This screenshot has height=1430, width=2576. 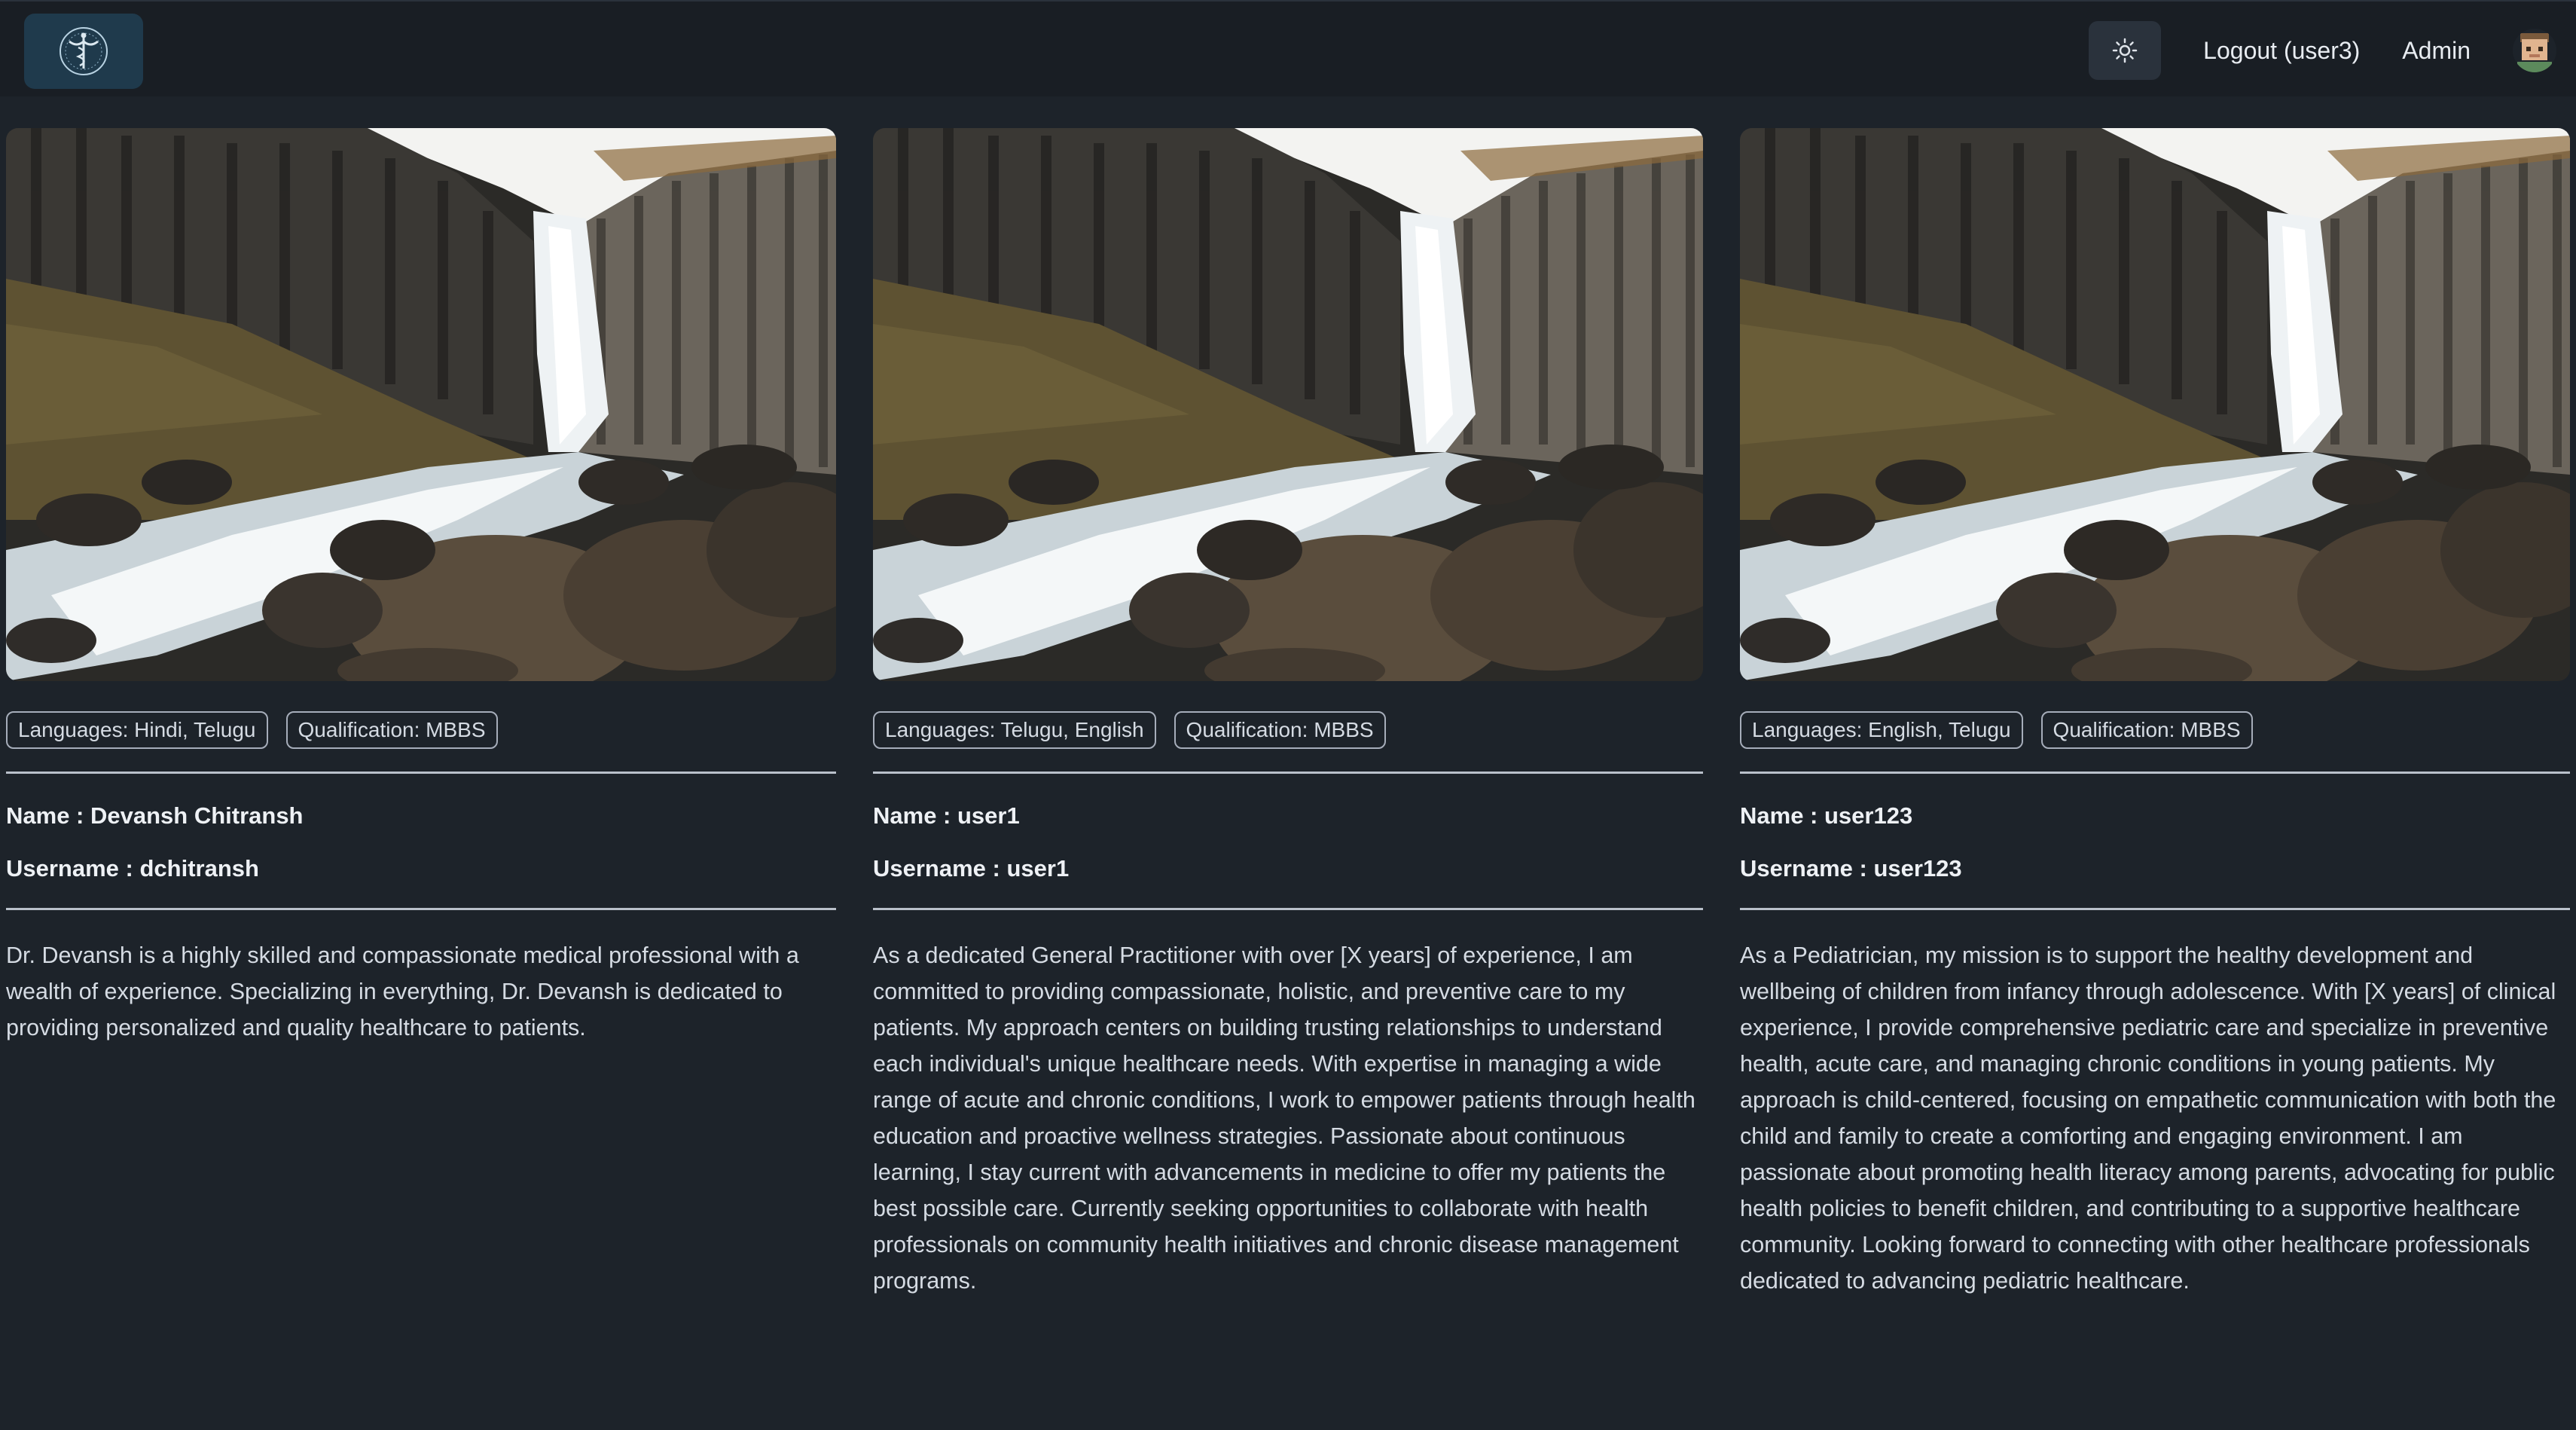 I want to click on caduceus-logo-icon, so click(x=84, y=52).